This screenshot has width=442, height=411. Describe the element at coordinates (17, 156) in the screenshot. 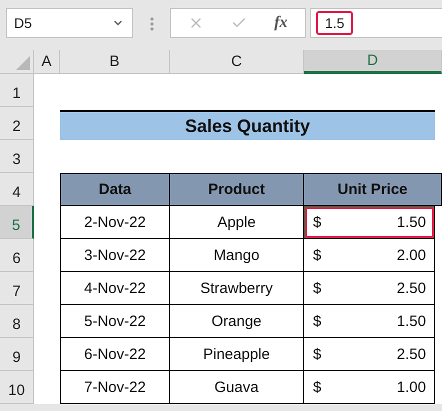

I see `row-header: 3` at that location.